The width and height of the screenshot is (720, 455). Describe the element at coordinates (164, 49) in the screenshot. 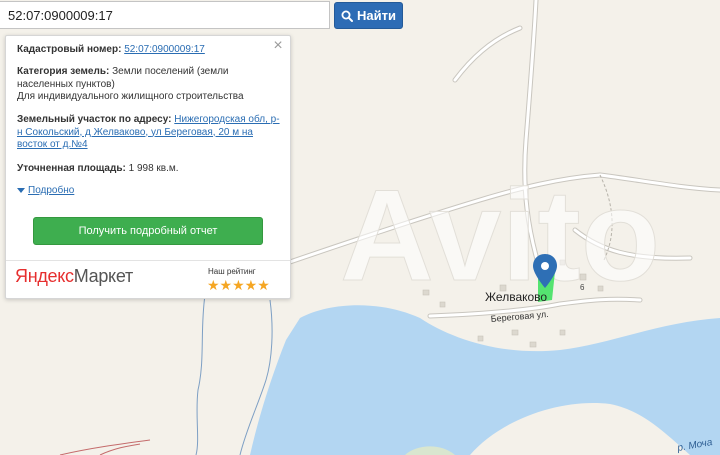

I see `cadastral-link: 52:07:0900009:17` at that location.